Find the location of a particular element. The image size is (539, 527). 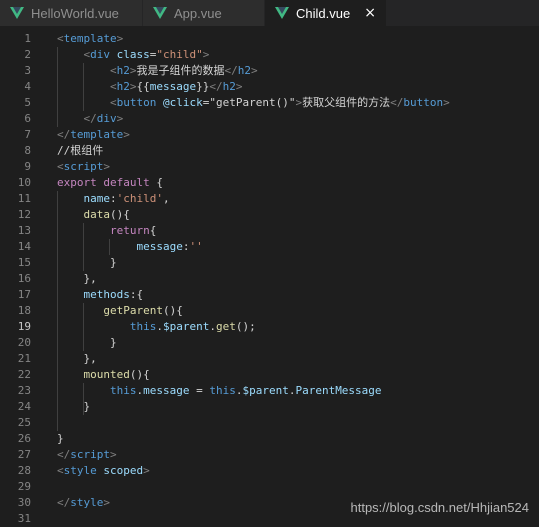

code-line: 2 <div class="child"> is located at coordinates (269, 55).